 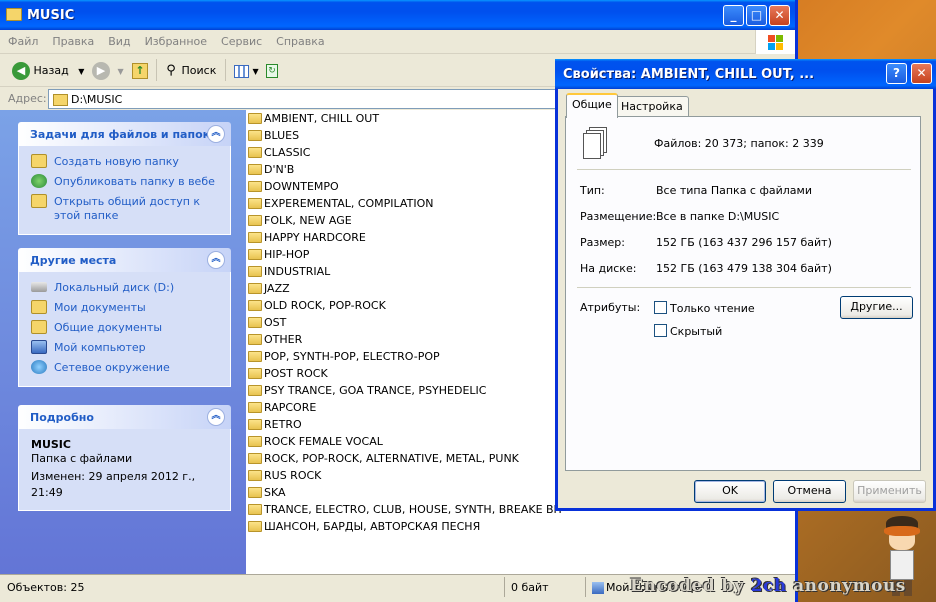 I want to click on folder-item: INDUSTRIAL, so click(x=289, y=271).